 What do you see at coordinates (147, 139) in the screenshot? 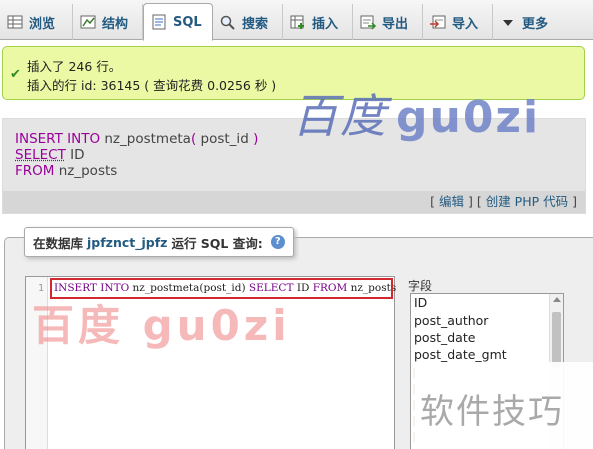
I see `sql-table: nz_postmeta` at bounding box center [147, 139].